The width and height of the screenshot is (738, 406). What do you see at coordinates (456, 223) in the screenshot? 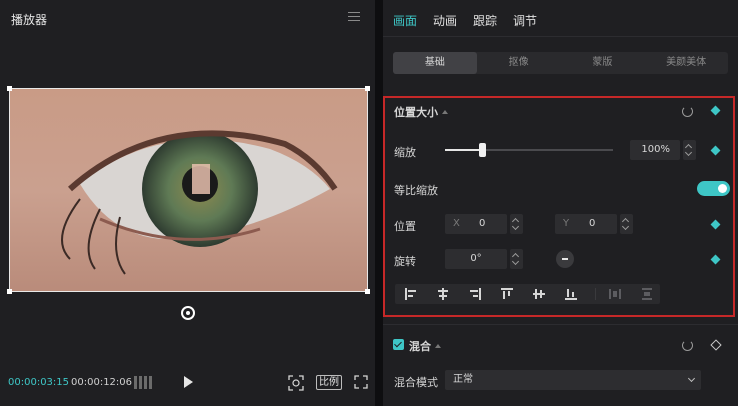
I see `x-axis-label: X` at bounding box center [456, 223].